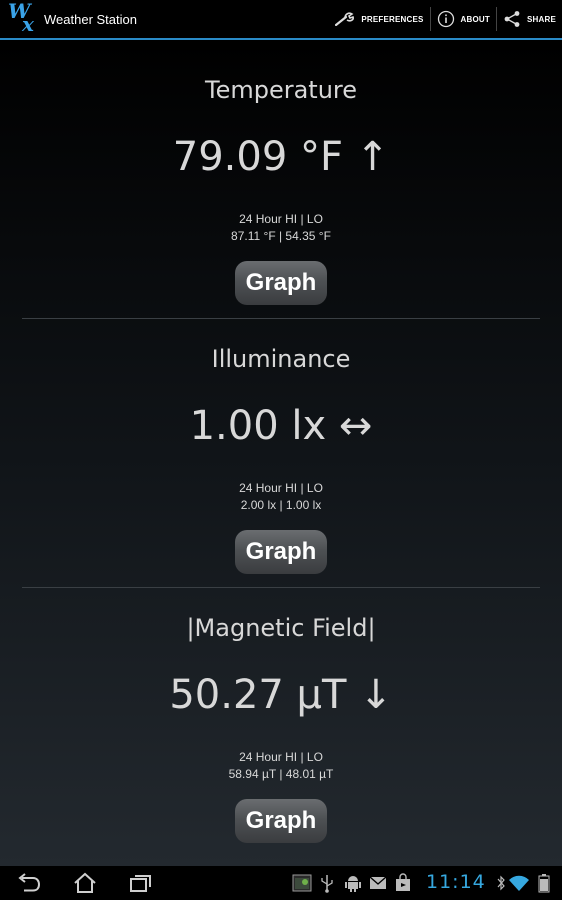  Describe the element at coordinates (403, 882) in the screenshot. I see `shopping-bag-icon` at that location.